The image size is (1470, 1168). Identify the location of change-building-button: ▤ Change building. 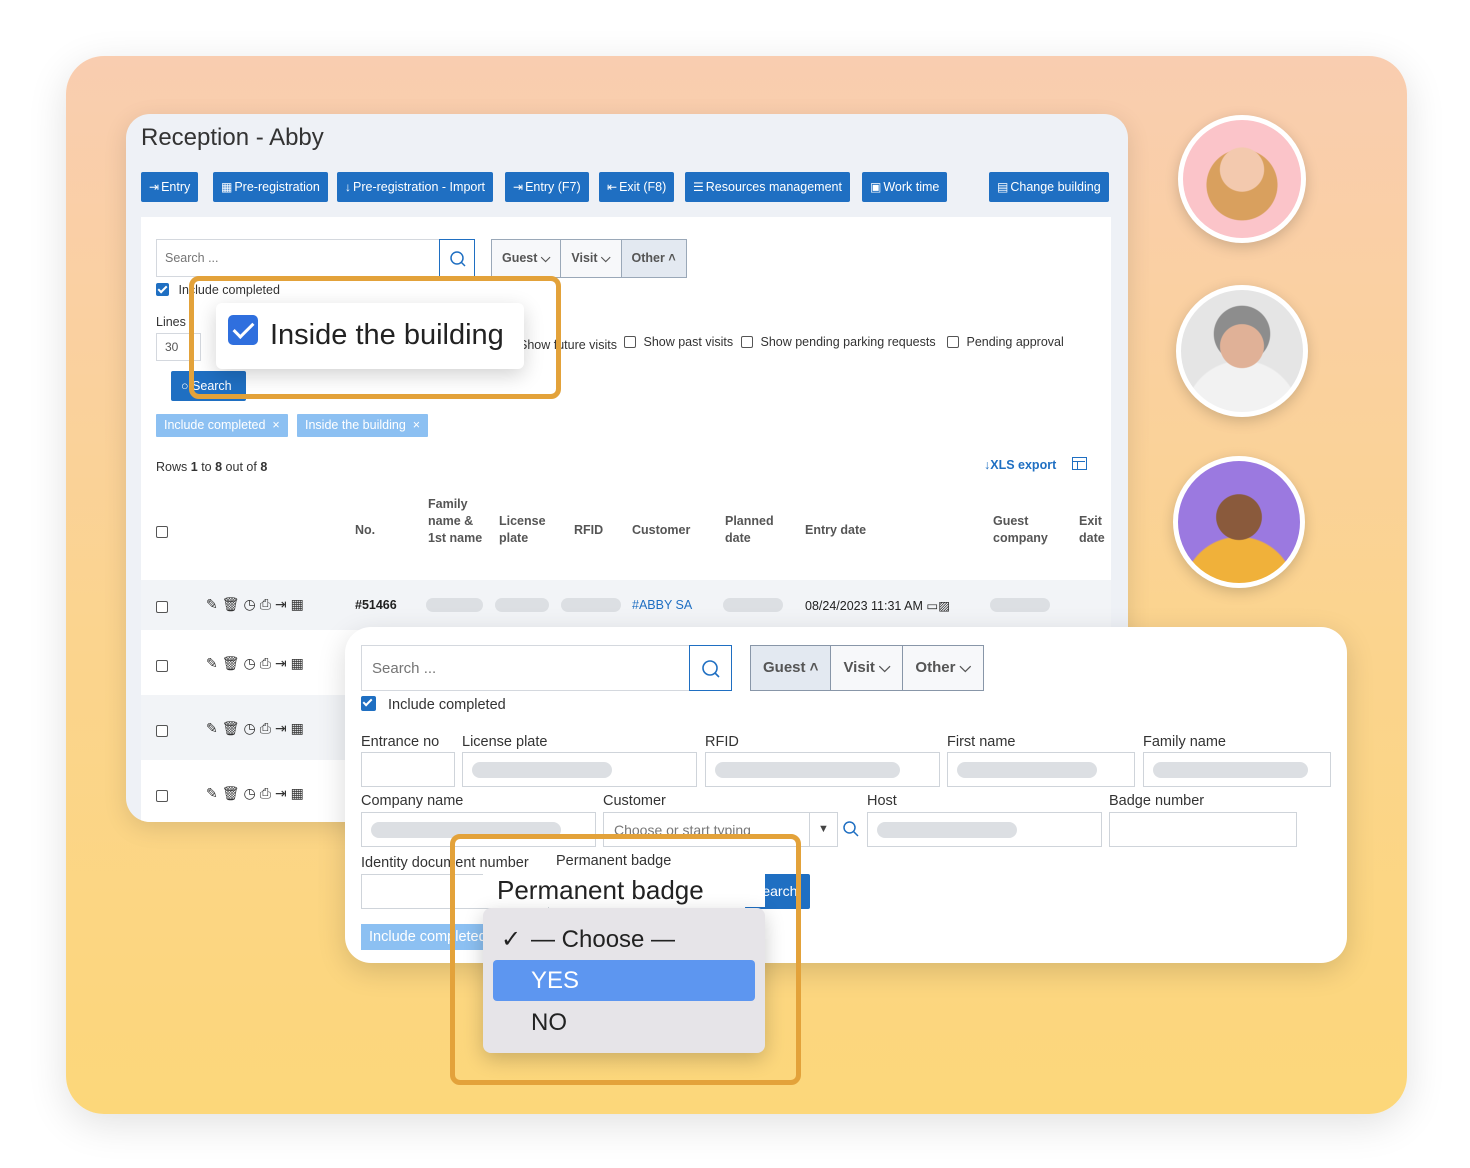
(1049, 187).